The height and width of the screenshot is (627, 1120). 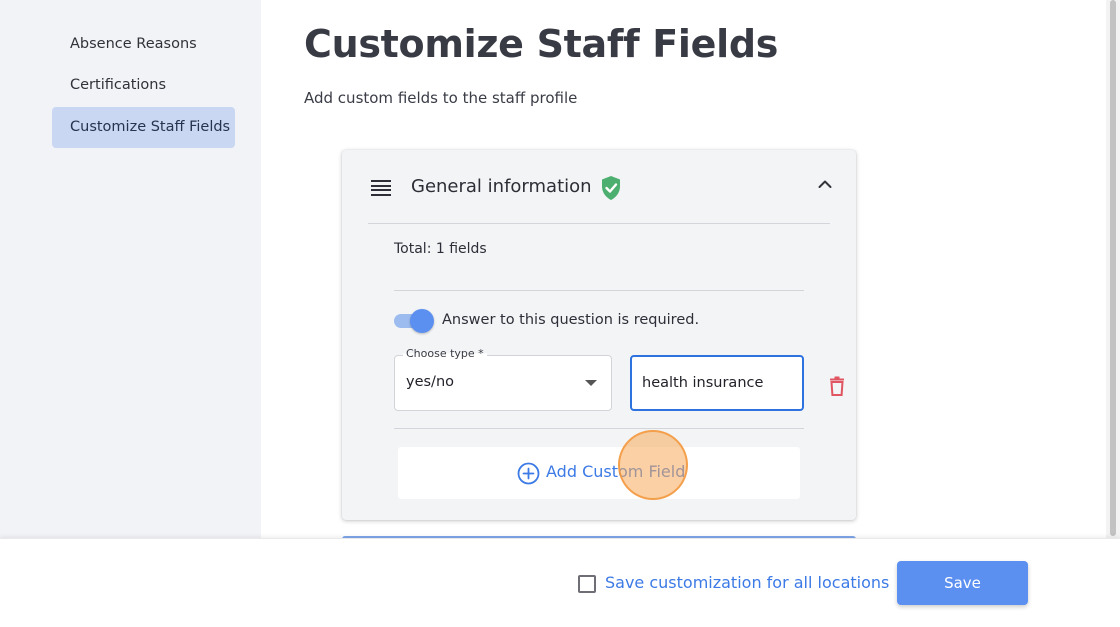 What do you see at coordinates (381, 188) in the screenshot?
I see `drag-handle-icon` at bounding box center [381, 188].